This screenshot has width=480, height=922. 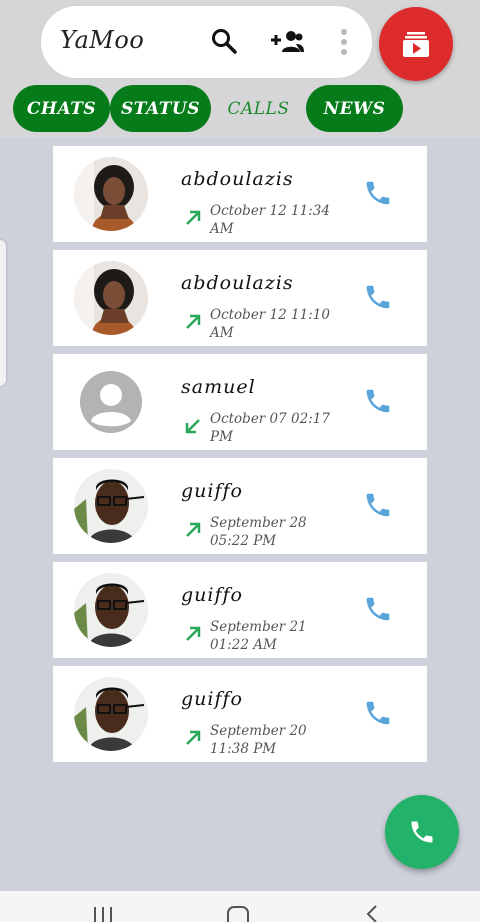 What do you see at coordinates (102, 40) in the screenshot?
I see `app-title: YaMoo` at bounding box center [102, 40].